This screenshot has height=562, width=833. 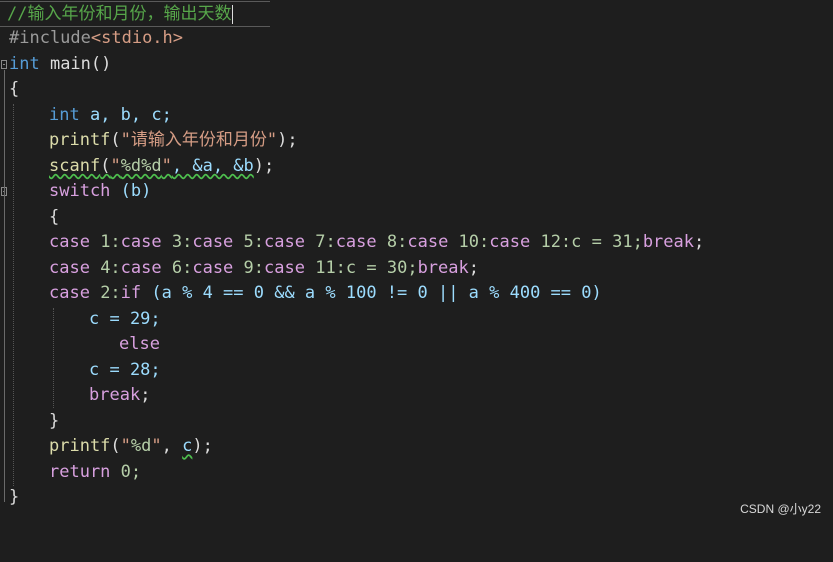 What do you see at coordinates (416, 90) in the screenshot?
I see `code-line-4: {` at bounding box center [416, 90].